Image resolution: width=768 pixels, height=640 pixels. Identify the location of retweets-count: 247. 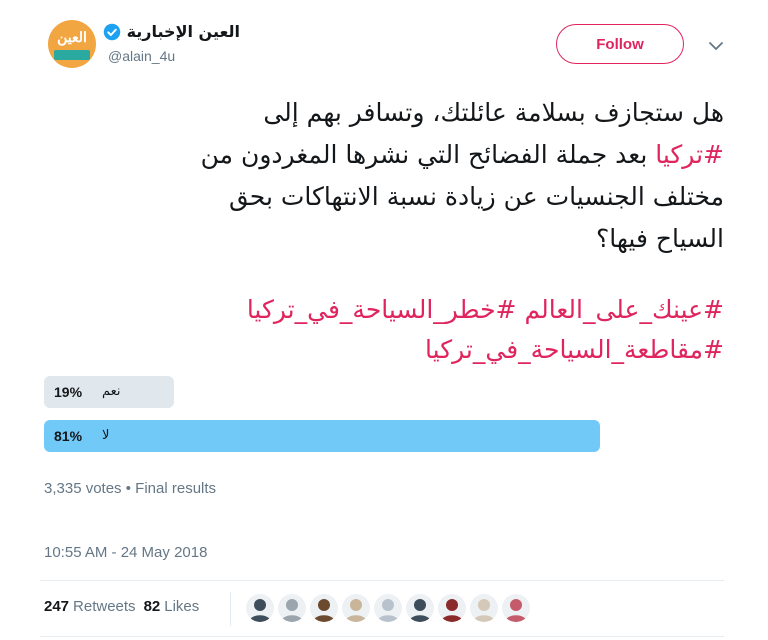
(57, 606).